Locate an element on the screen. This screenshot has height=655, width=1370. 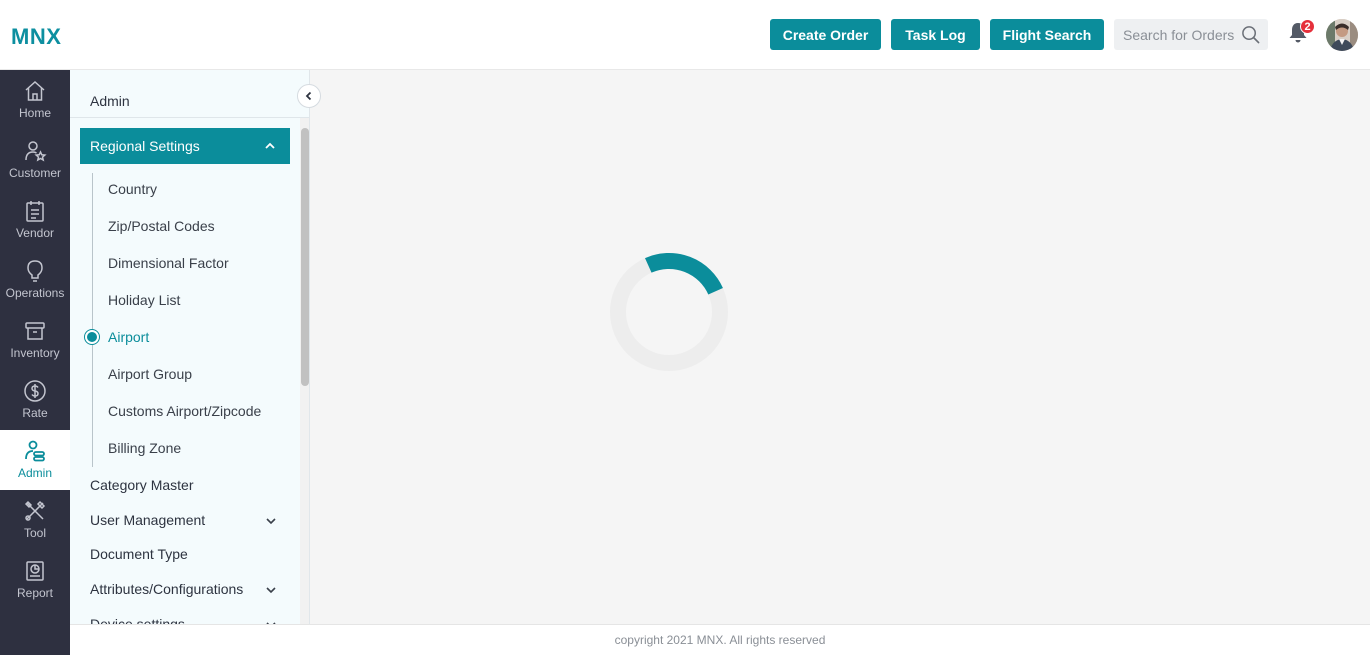
nav-tool: Tool is located at coordinates (35, 520).